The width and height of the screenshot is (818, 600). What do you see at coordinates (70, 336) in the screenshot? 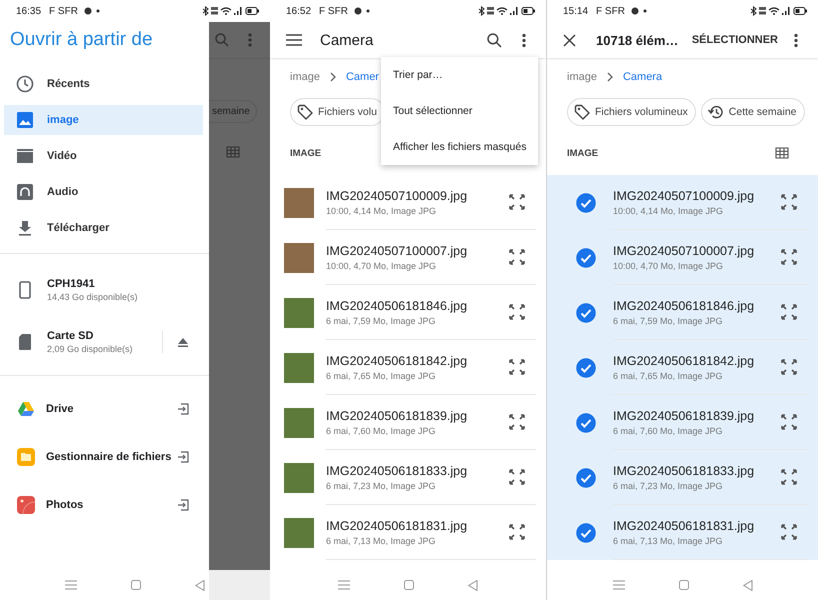
I see `storage-name: Carte SD` at bounding box center [70, 336].